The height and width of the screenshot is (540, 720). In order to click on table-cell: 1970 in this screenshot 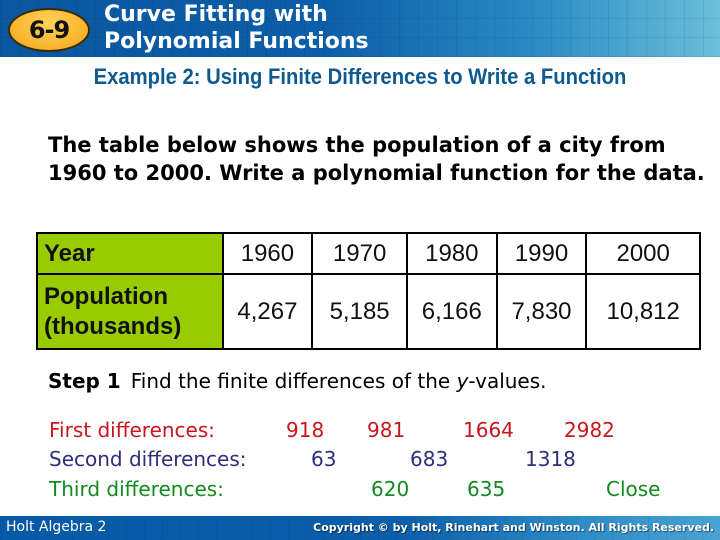, I will do `click(359, 253)`.